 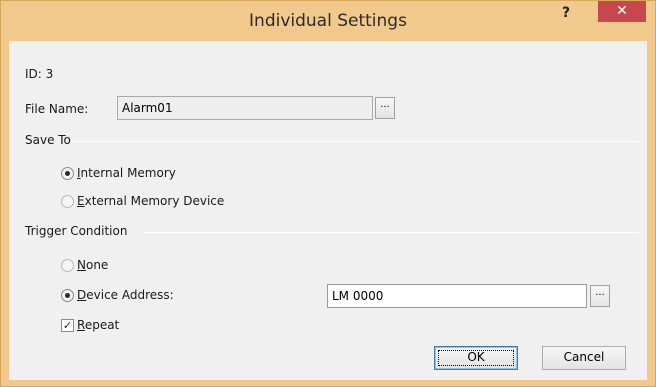 What do you see at coordinates (67, 295) in the screenshot?
I see `device-address-radio` at bounding box center [67, 295].